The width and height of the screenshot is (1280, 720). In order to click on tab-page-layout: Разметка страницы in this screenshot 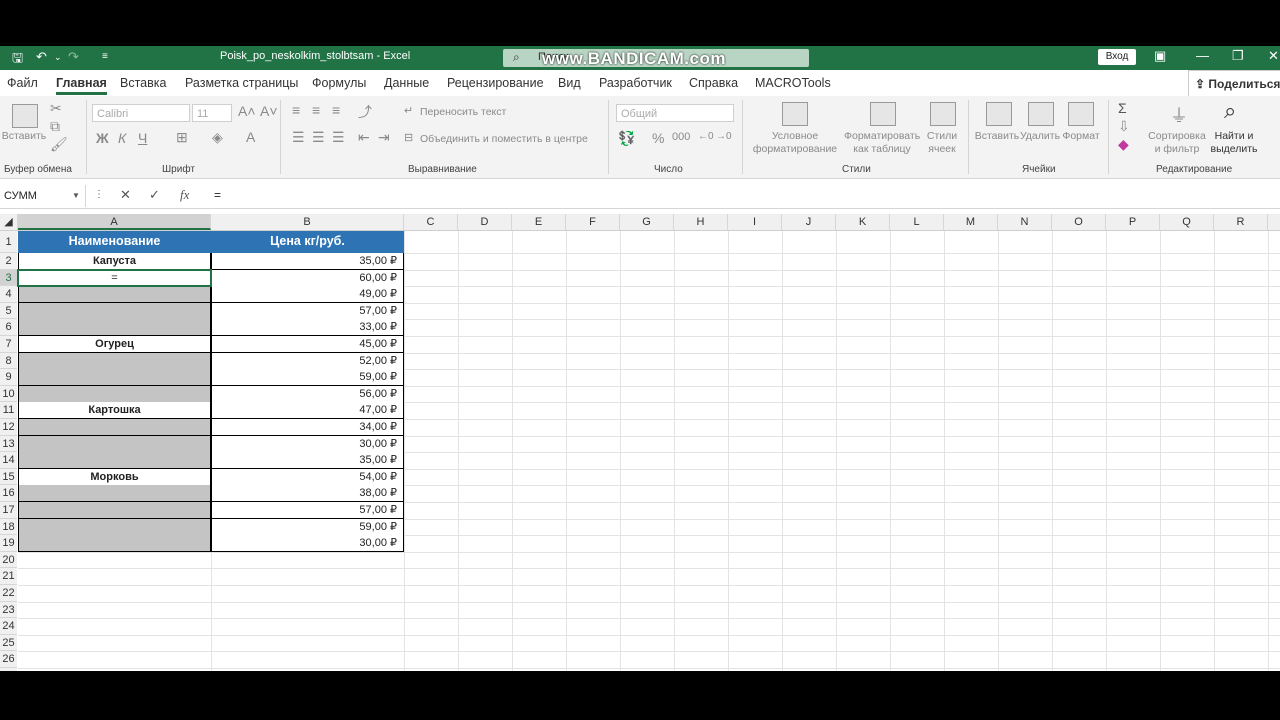, I will do `click(241, 83)`.